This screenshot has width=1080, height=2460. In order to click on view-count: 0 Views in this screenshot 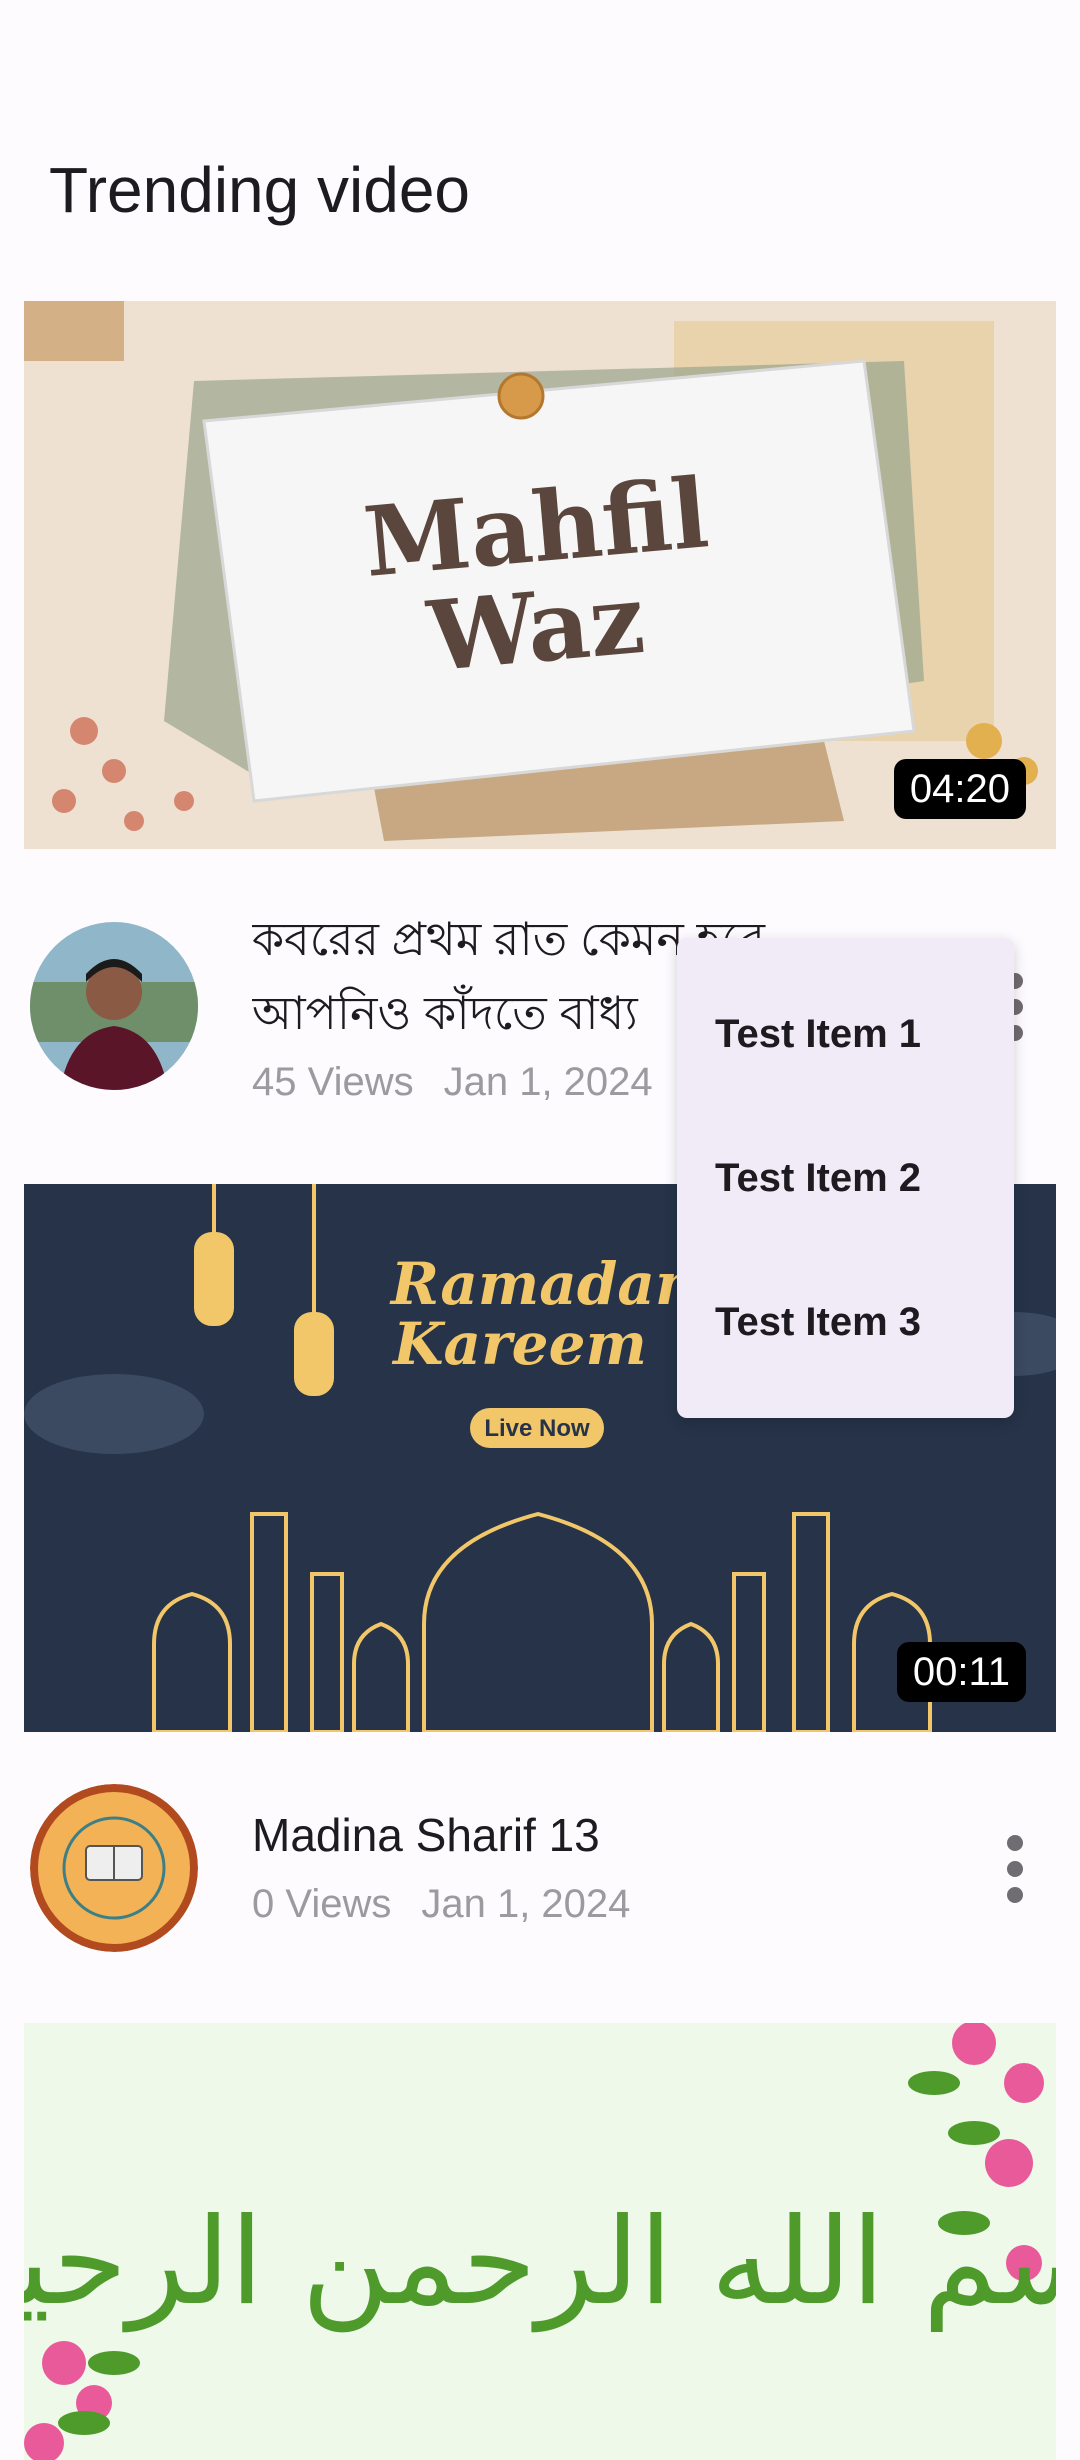, I will do `click(322, 1904)`.